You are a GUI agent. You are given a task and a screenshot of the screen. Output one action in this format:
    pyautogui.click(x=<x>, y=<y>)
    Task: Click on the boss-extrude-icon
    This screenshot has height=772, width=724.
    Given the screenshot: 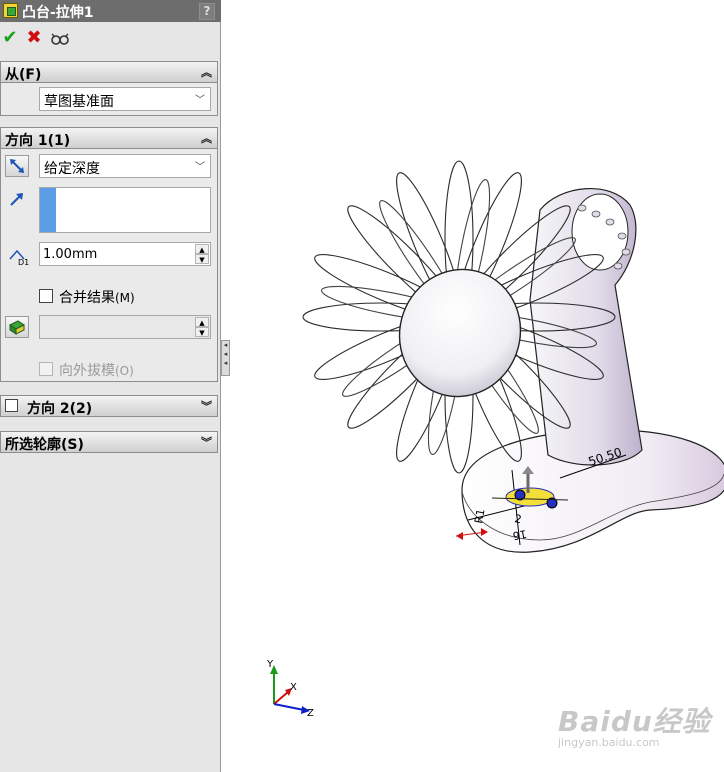 What is the action you would take?
    pyautogui.click(x=10, y=10)
    